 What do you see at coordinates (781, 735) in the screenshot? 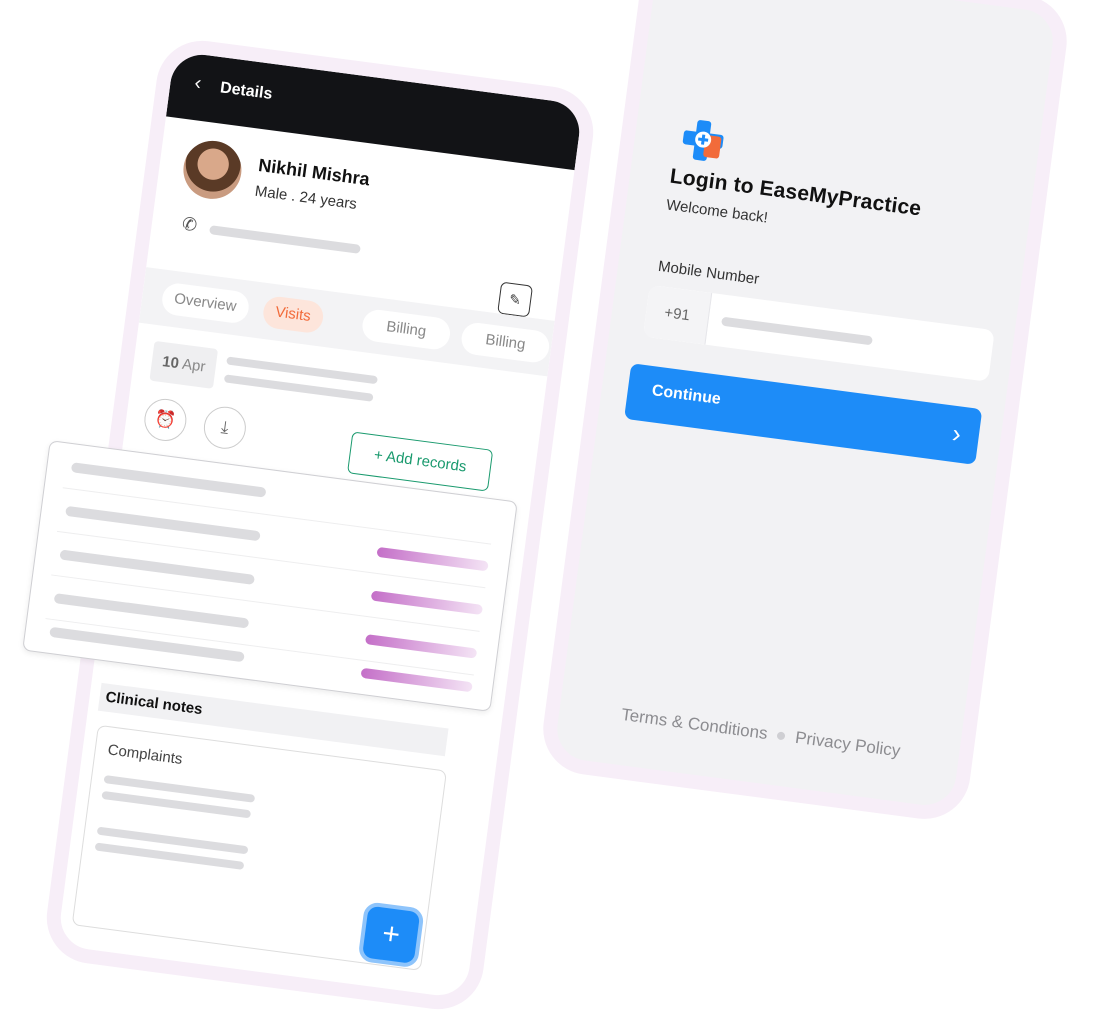
I see `footer-separator-dot` at bounding box center [781, 735].